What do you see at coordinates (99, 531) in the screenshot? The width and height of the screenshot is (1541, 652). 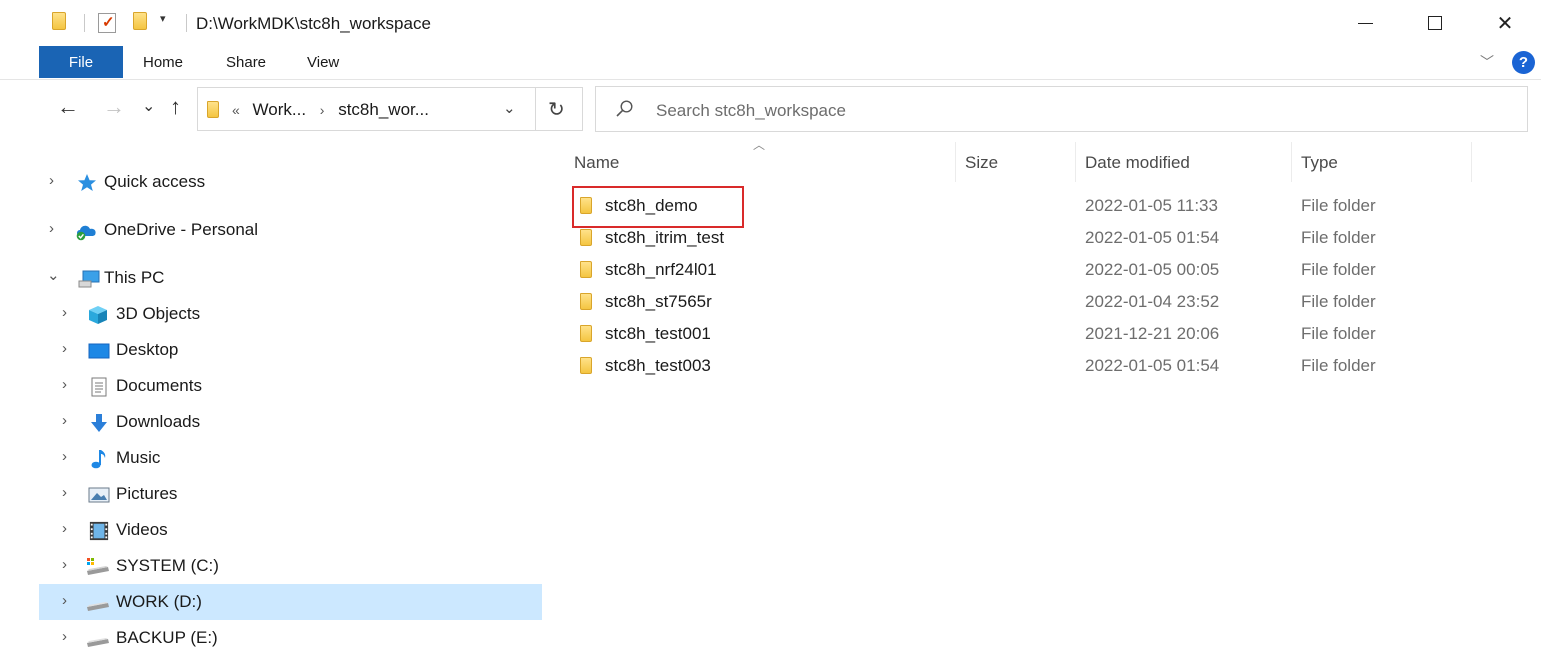 I see `video-icon` at bounding box center [99, 531].